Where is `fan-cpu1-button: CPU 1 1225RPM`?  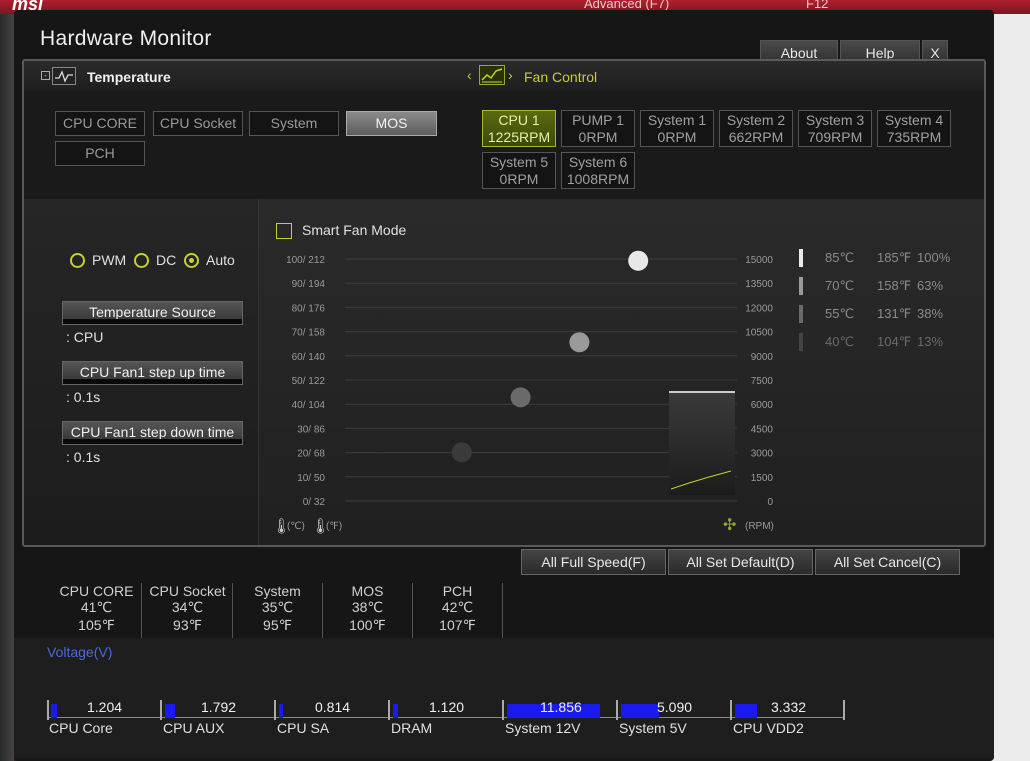 fan-cpu1-button: CPU 1 1225RPM is located at coordinates (519, 128).